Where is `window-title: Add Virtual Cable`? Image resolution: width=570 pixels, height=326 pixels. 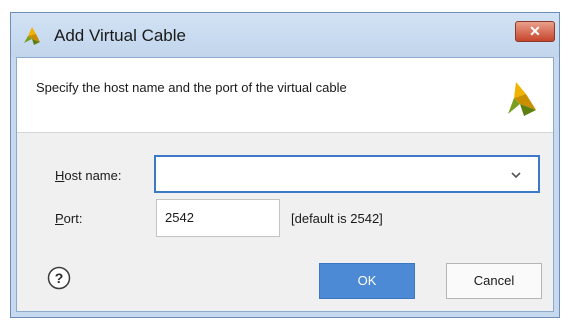
window-title: Add Virtual Cable is located at coordinates (120, 35).